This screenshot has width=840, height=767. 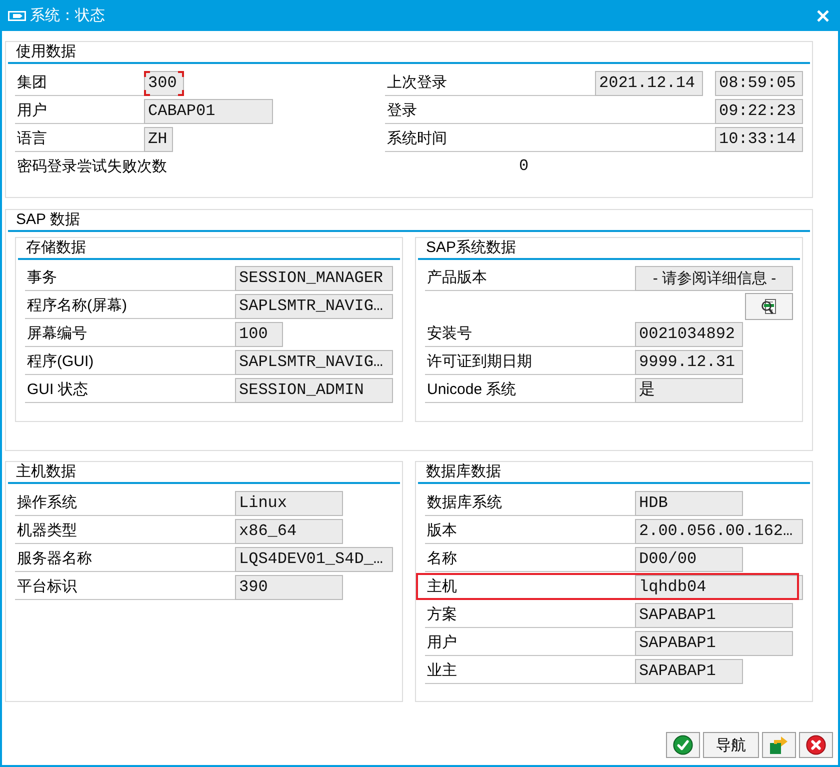 What do you see at coordinates (314, 390) in the screenshot?
I see `value-field: SESSION_ADMIN` at bounding box center [314, 390].